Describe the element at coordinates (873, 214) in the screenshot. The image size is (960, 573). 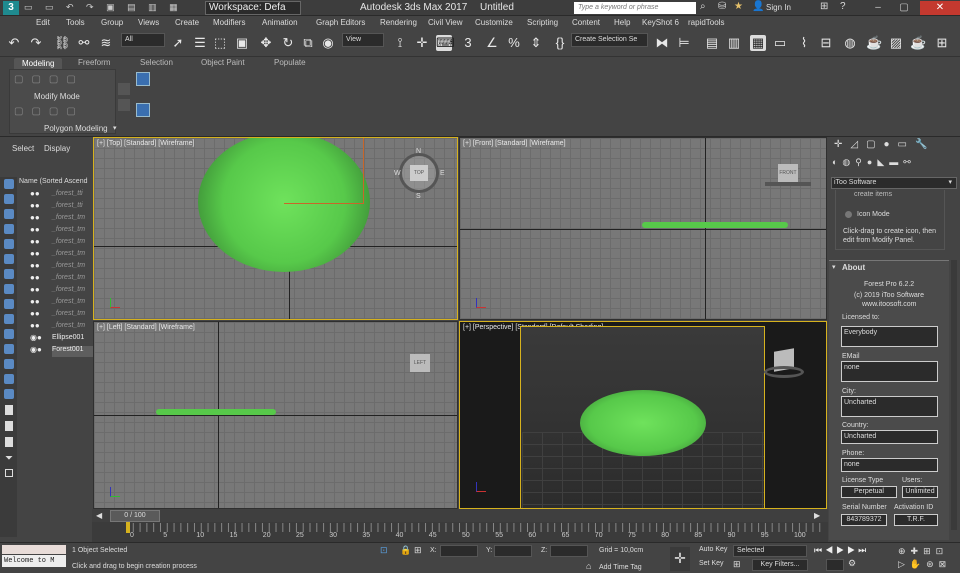
I see `icon-mode-label: Icon Mode` at that location.